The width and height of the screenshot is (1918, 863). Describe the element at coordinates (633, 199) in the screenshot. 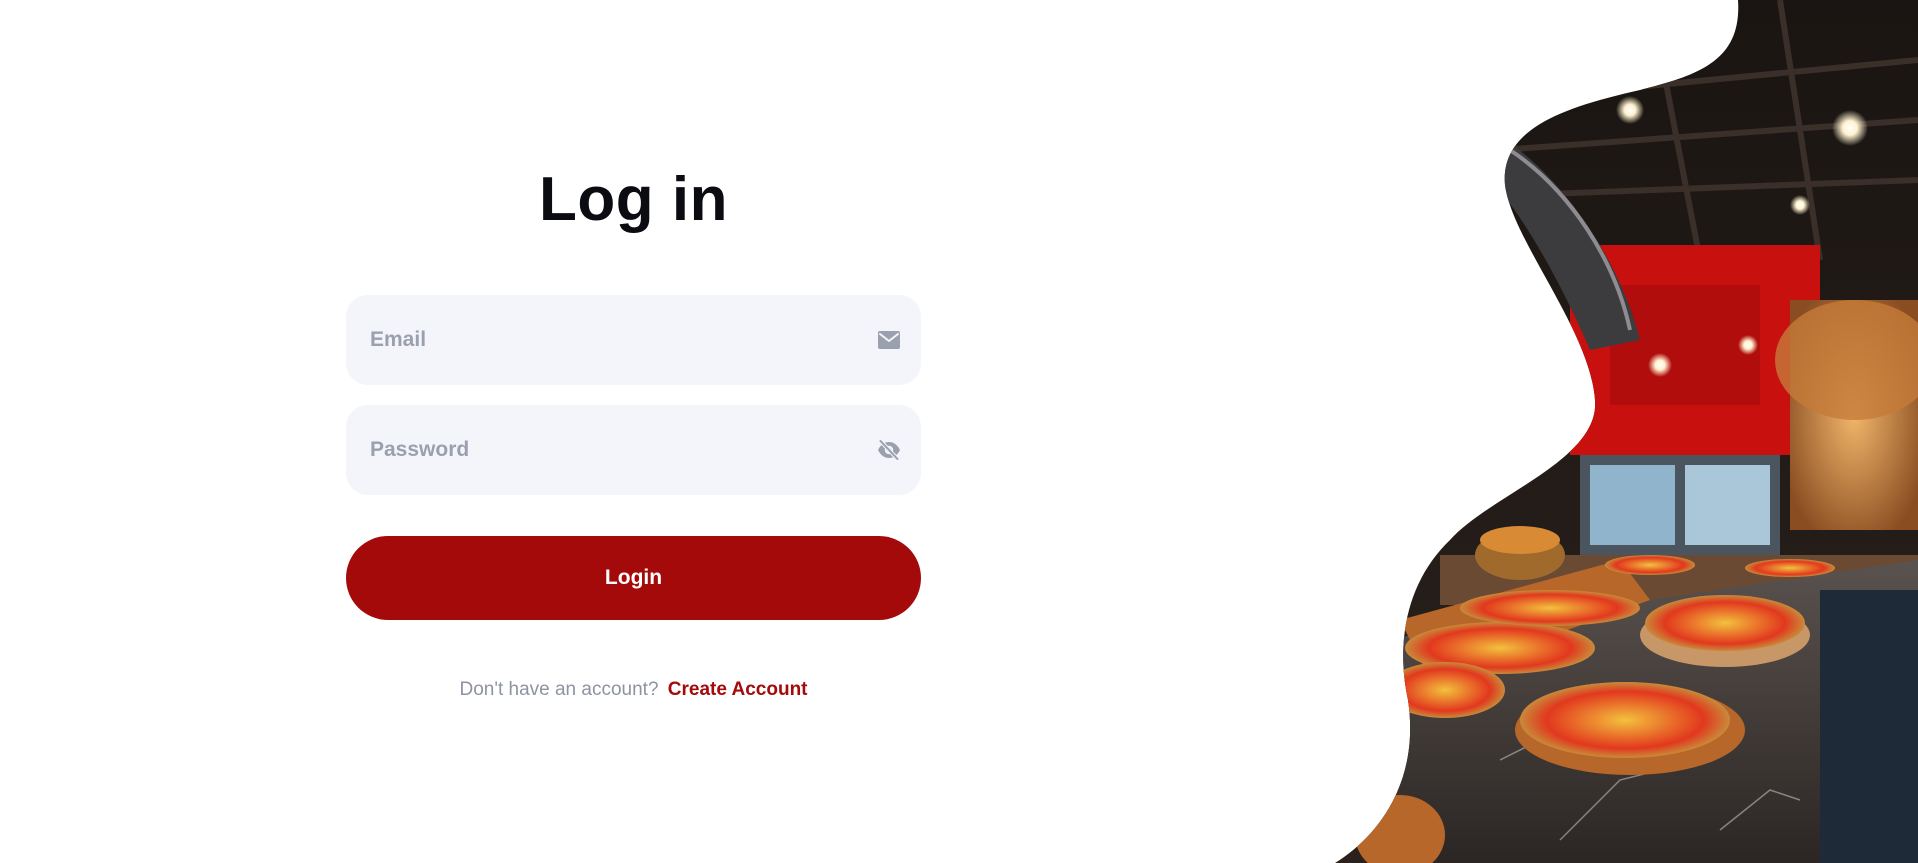

I see `page-title: Log in` at that location.